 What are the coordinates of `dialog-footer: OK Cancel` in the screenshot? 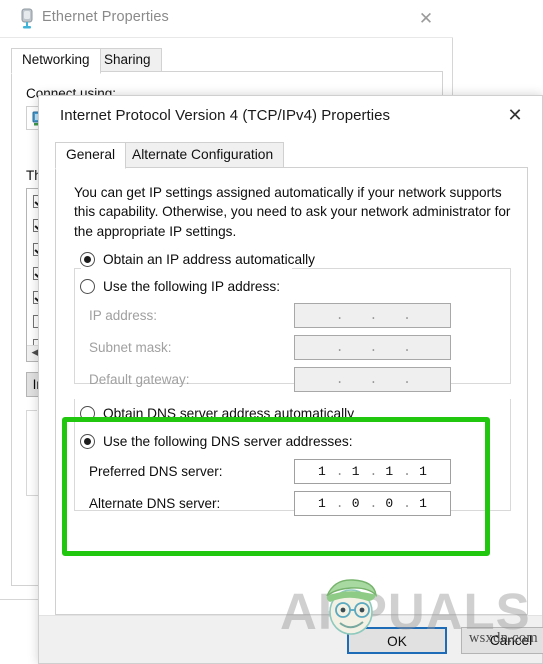 It's located at (291, 639).